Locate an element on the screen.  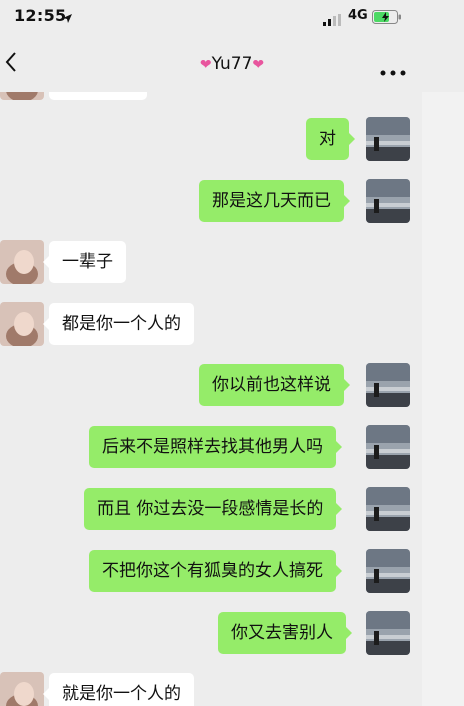
location-arrow-icon is located at coordinates (67, 18).